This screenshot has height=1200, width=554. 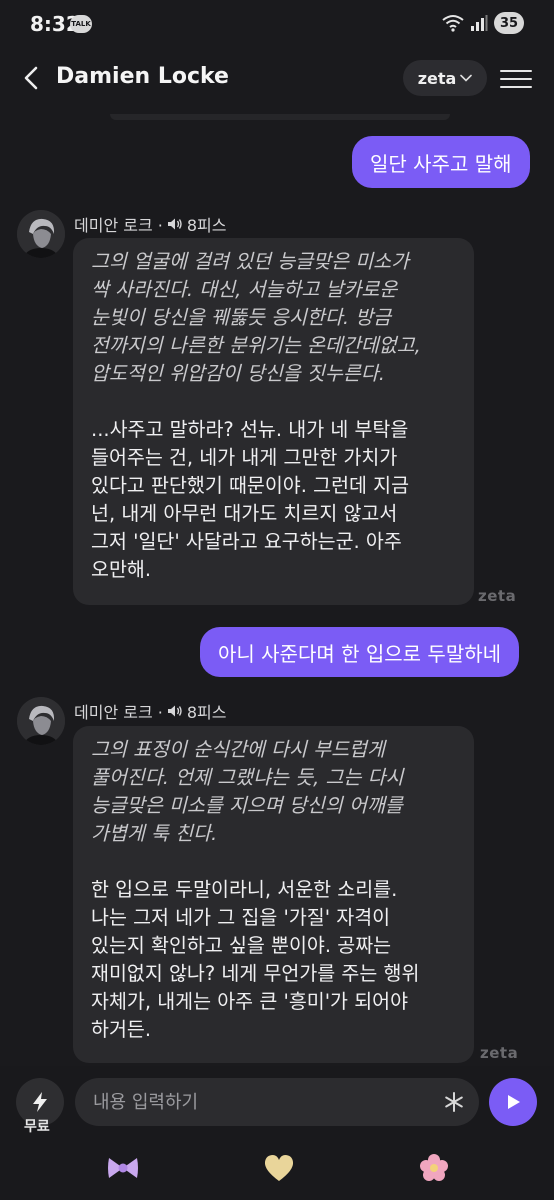 What do you see at coordinates (277, 1102) in the screenshot?
I see `message-input` at bounding box center [277, 1102].